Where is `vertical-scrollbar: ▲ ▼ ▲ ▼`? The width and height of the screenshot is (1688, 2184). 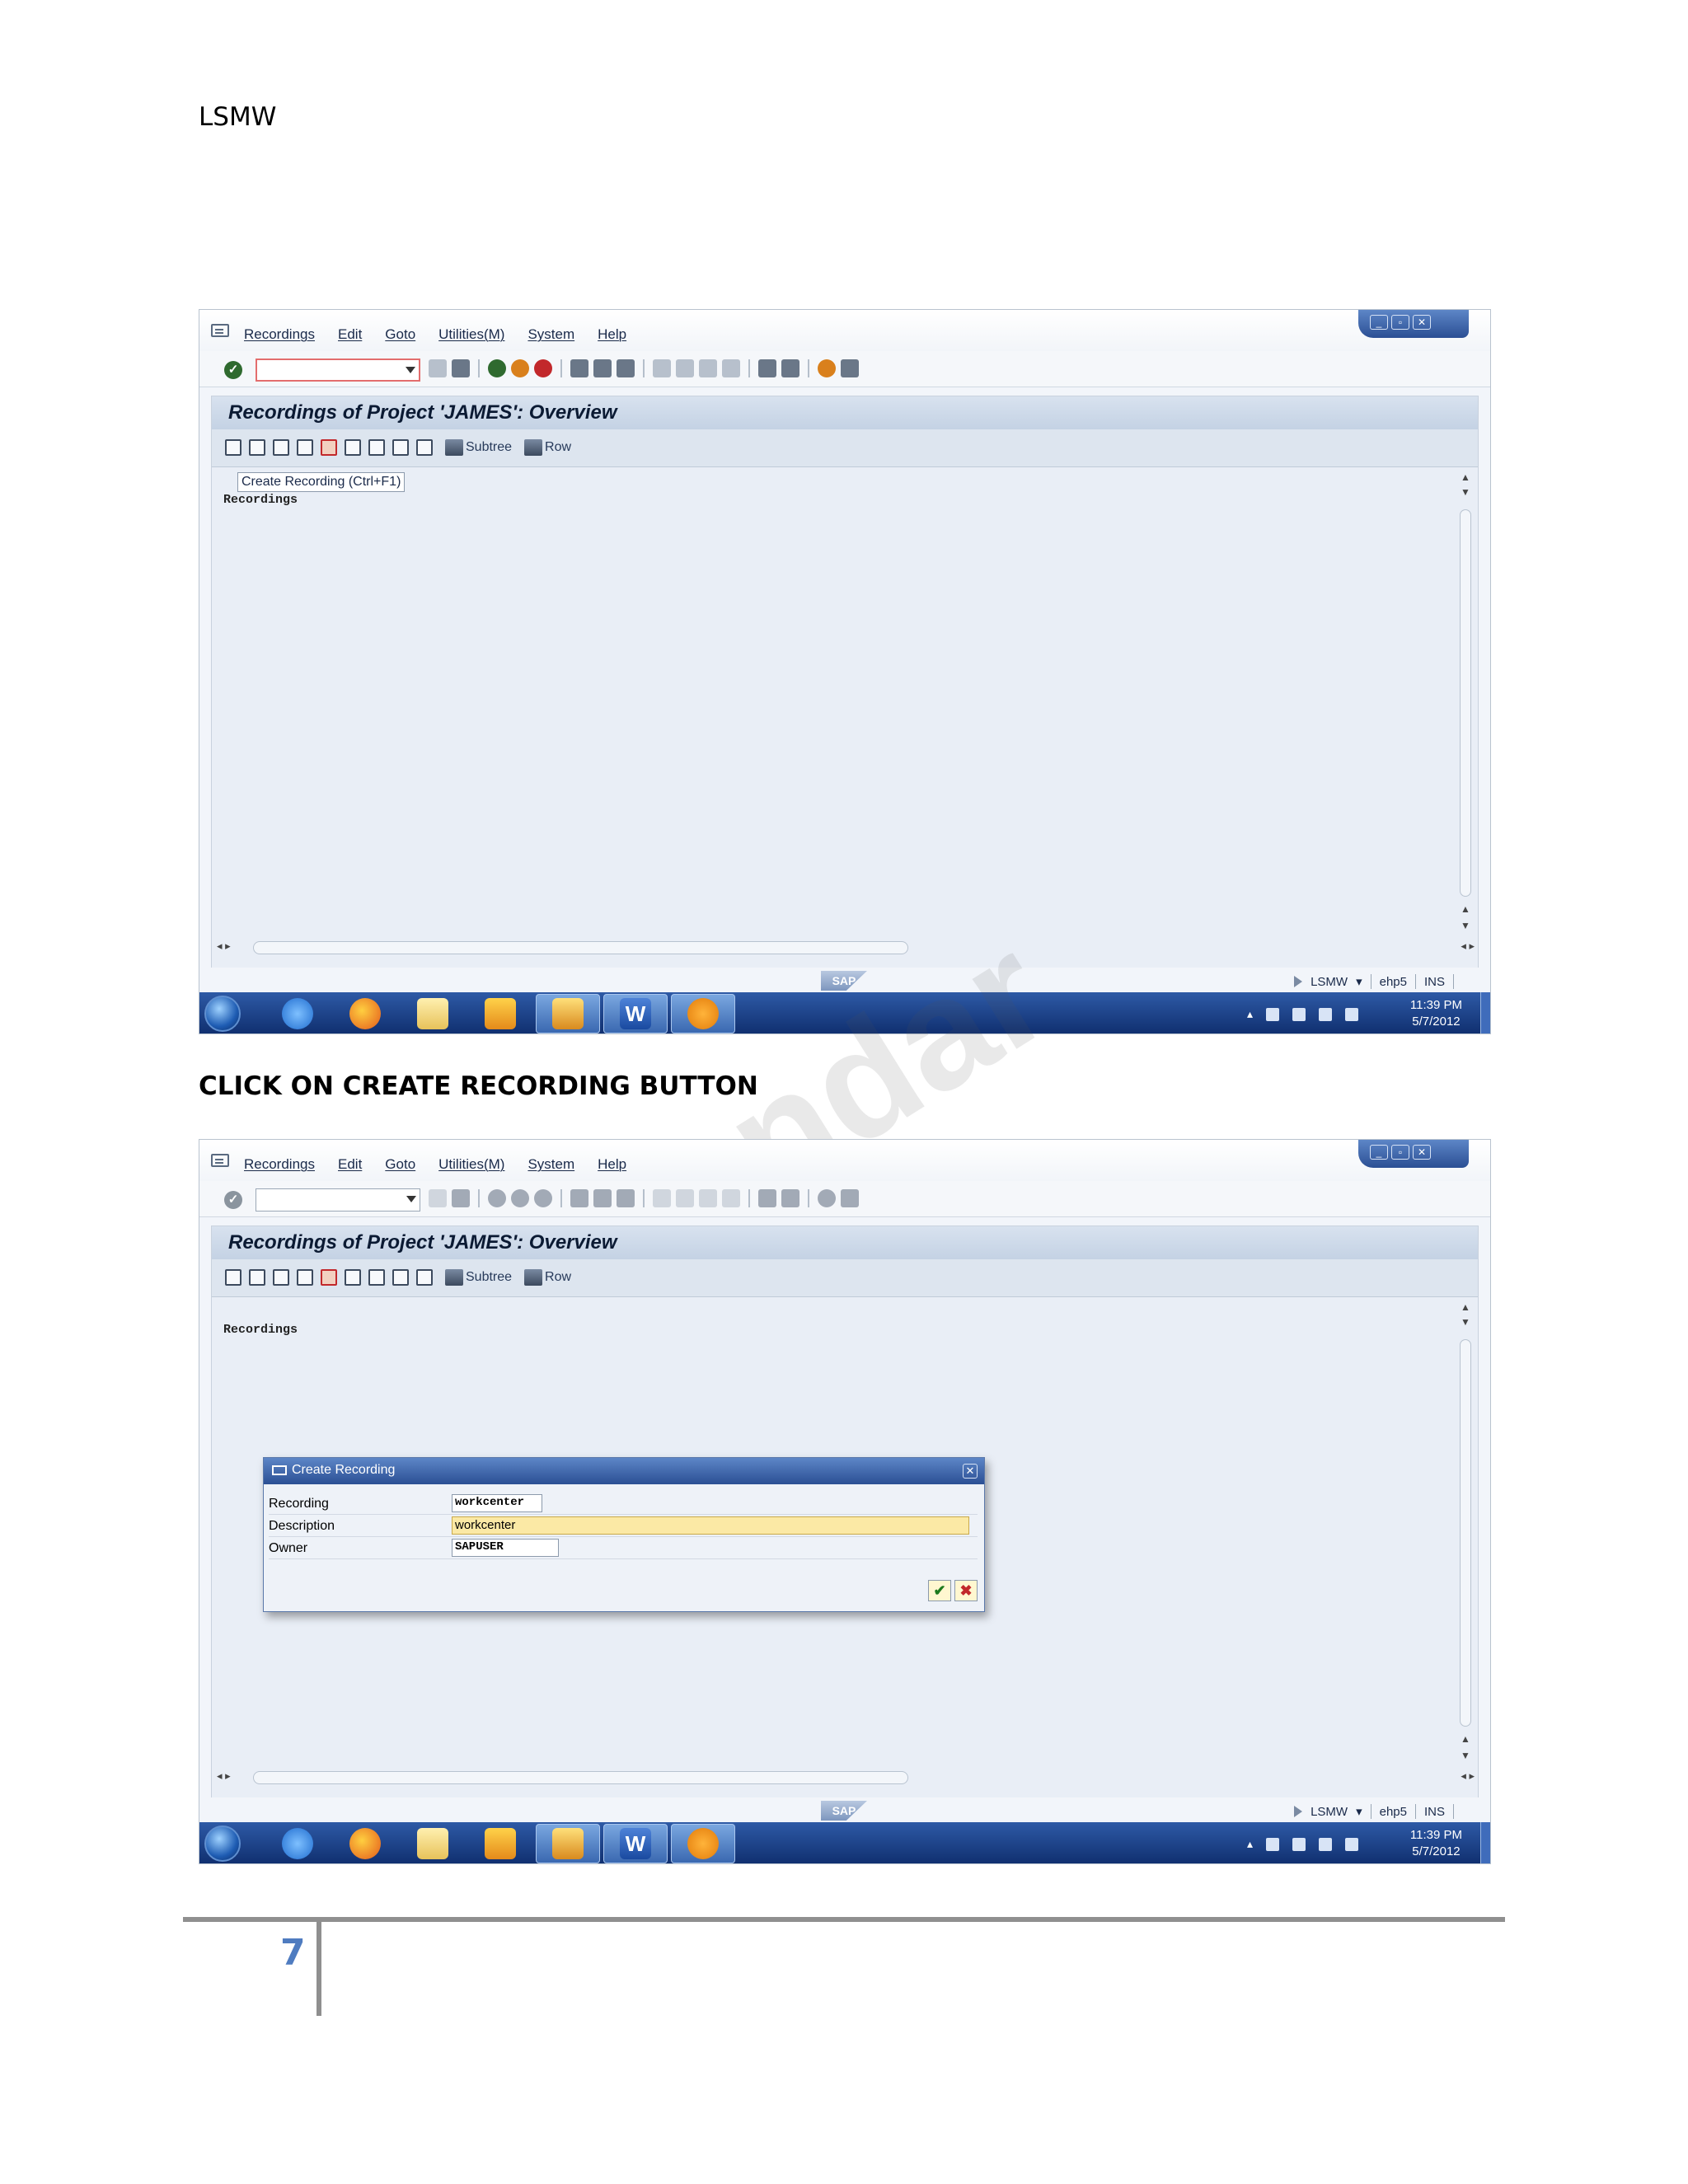
vertical-scrollbar: ▲ ▼ ▲ ▼ is located at coordinates (1465, 703).